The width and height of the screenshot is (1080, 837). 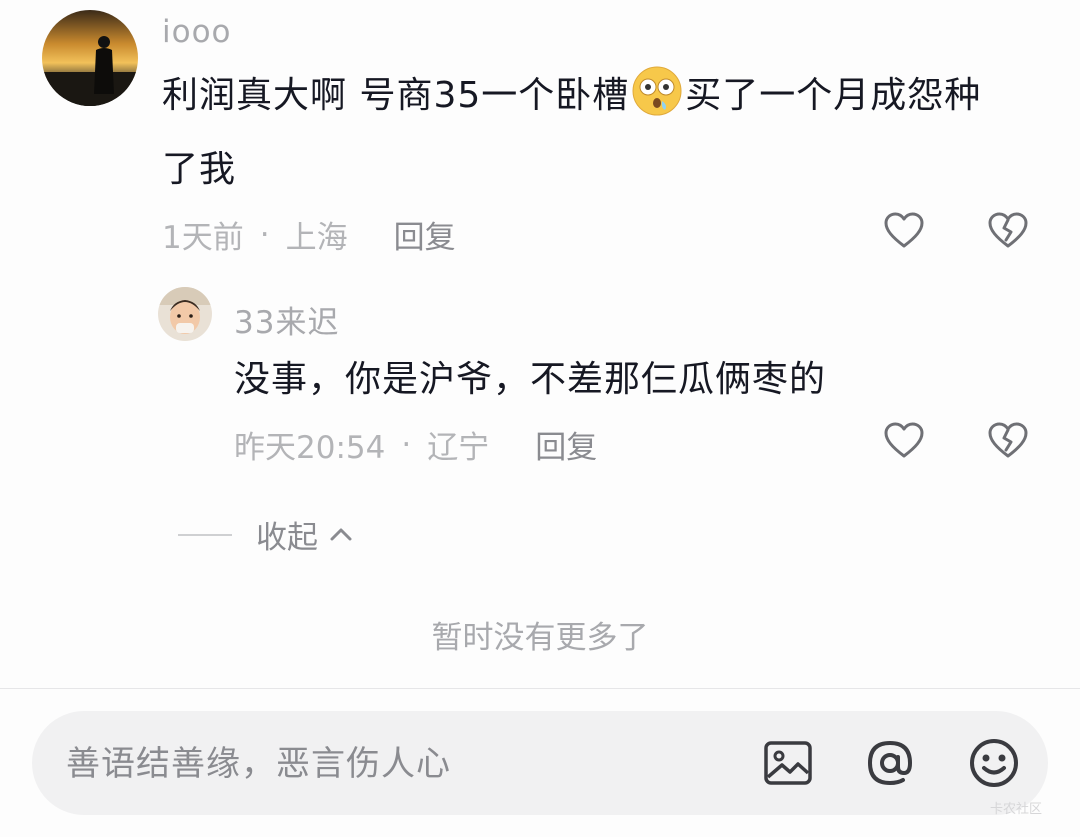 I want to click on smiley-icon, so click(x=994, y=763).